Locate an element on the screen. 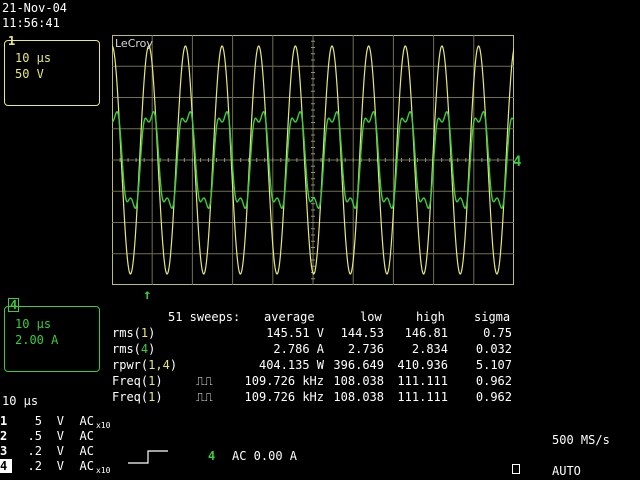  measurement-row: rms(1) 145.51 V 144.53 146.81 0.75 is located at coordinates (317, 334).